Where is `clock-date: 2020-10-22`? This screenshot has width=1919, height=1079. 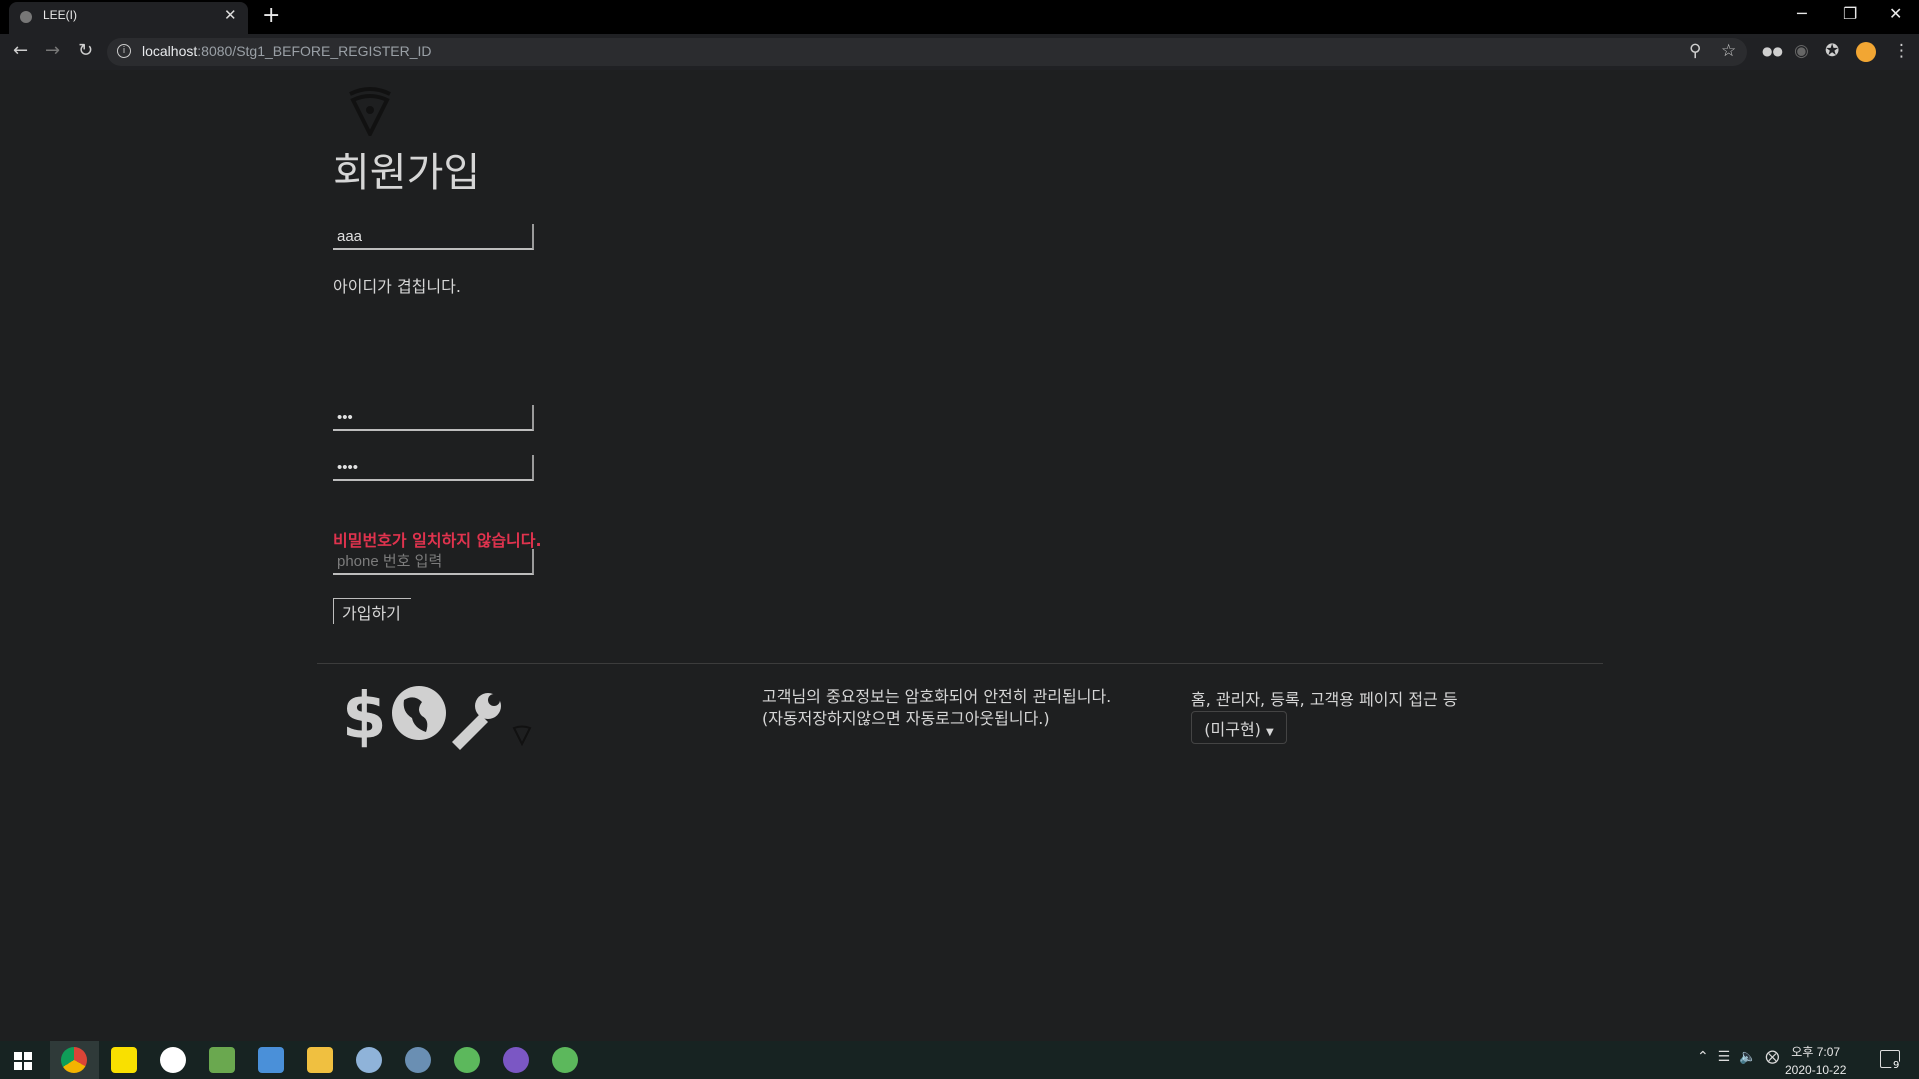
clock-date: 2020-10-22 is located at coordinates (1816, 1070).